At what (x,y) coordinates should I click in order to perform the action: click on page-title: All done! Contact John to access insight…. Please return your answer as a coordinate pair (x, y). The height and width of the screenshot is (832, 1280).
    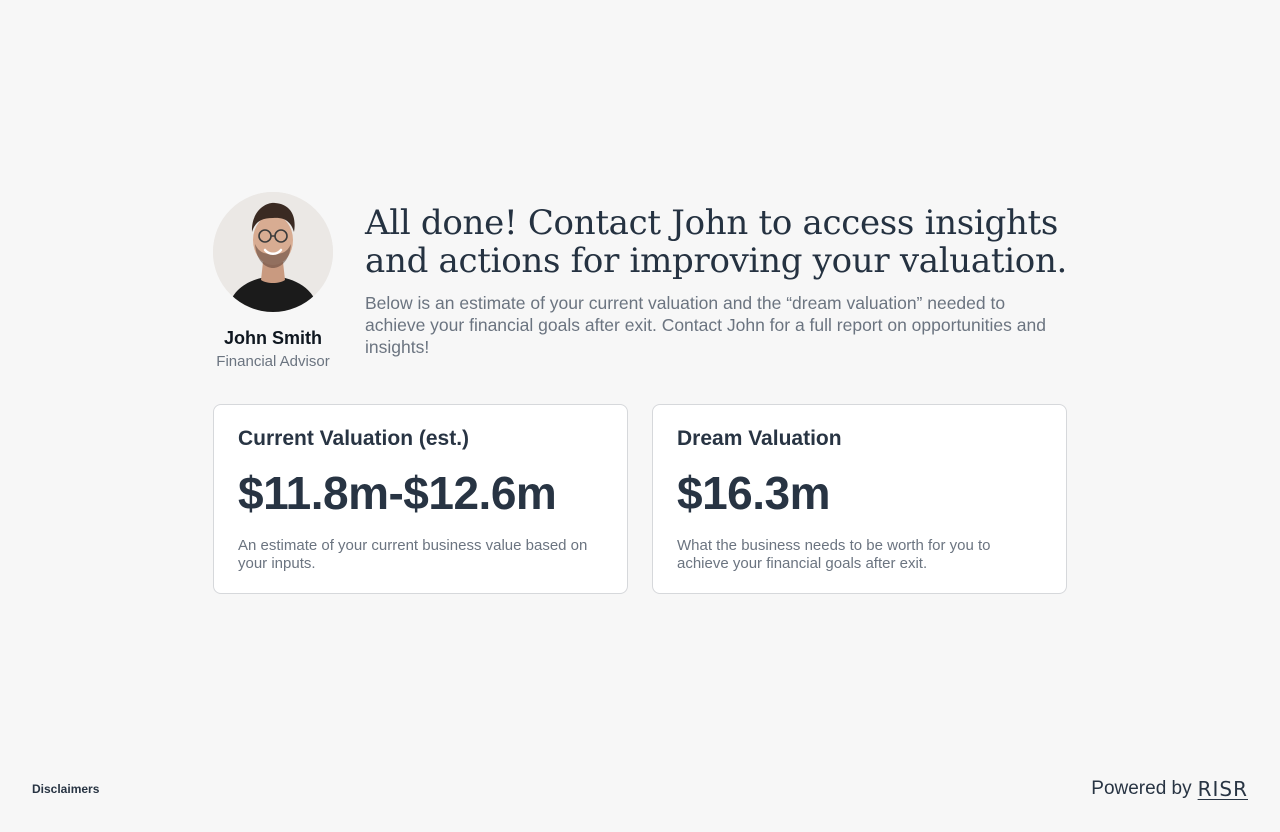
    Looking at the image, I should click on (716, 242).